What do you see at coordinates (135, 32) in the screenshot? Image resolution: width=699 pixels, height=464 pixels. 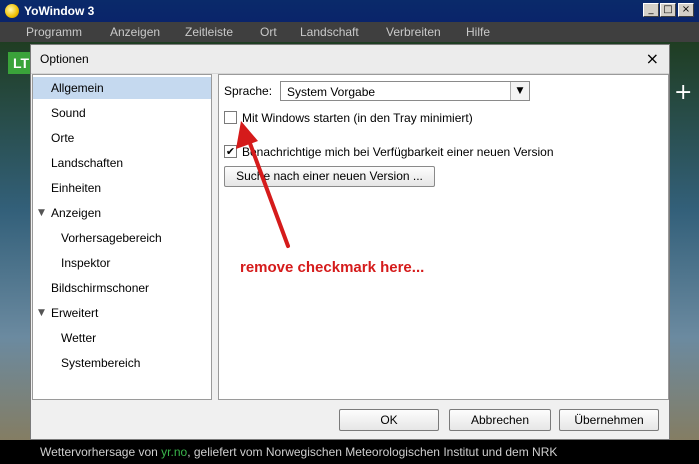 I see `menu-anzeigen: Anzeigen` at bounding box center [135, 32].